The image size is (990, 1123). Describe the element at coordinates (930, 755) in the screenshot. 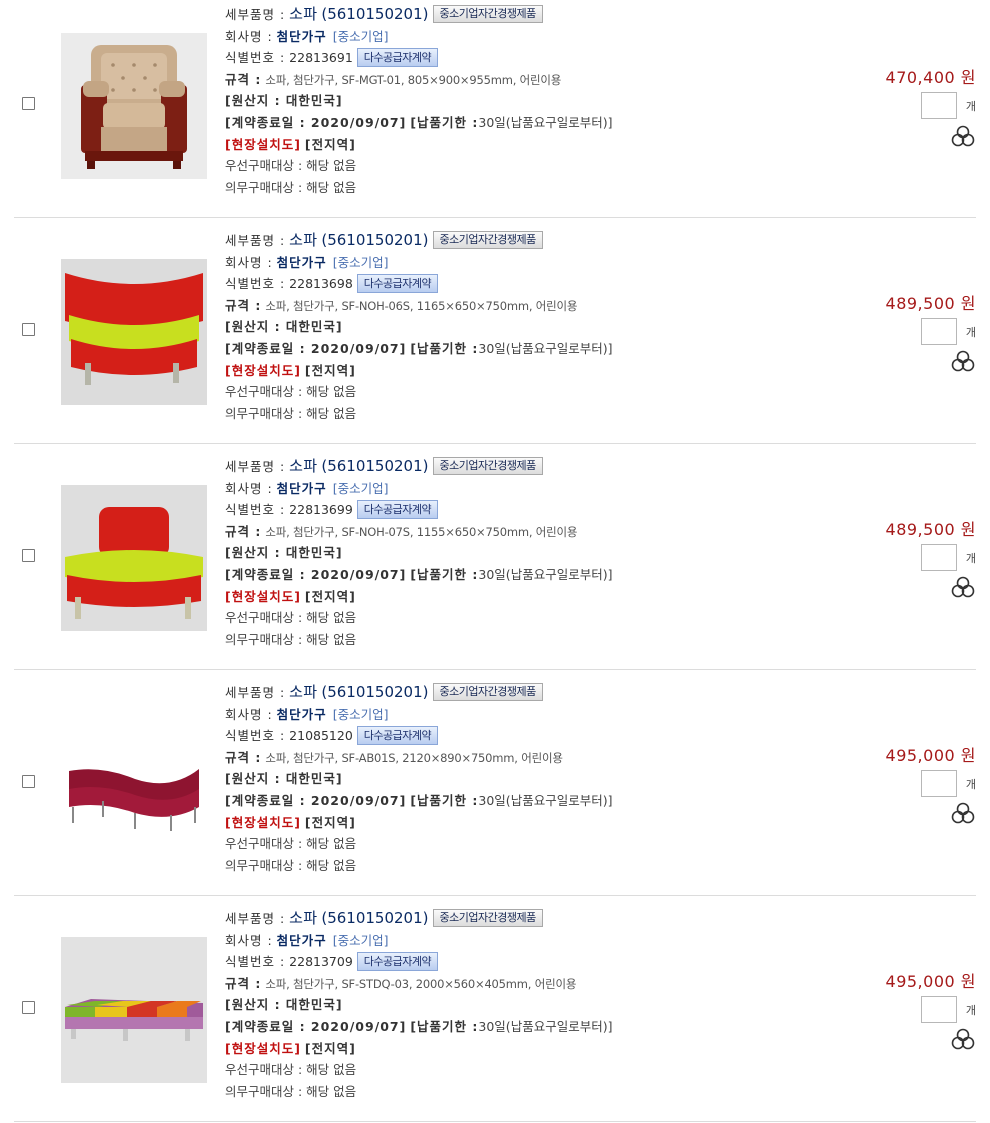

I see `price: 495,000 원` at that location.